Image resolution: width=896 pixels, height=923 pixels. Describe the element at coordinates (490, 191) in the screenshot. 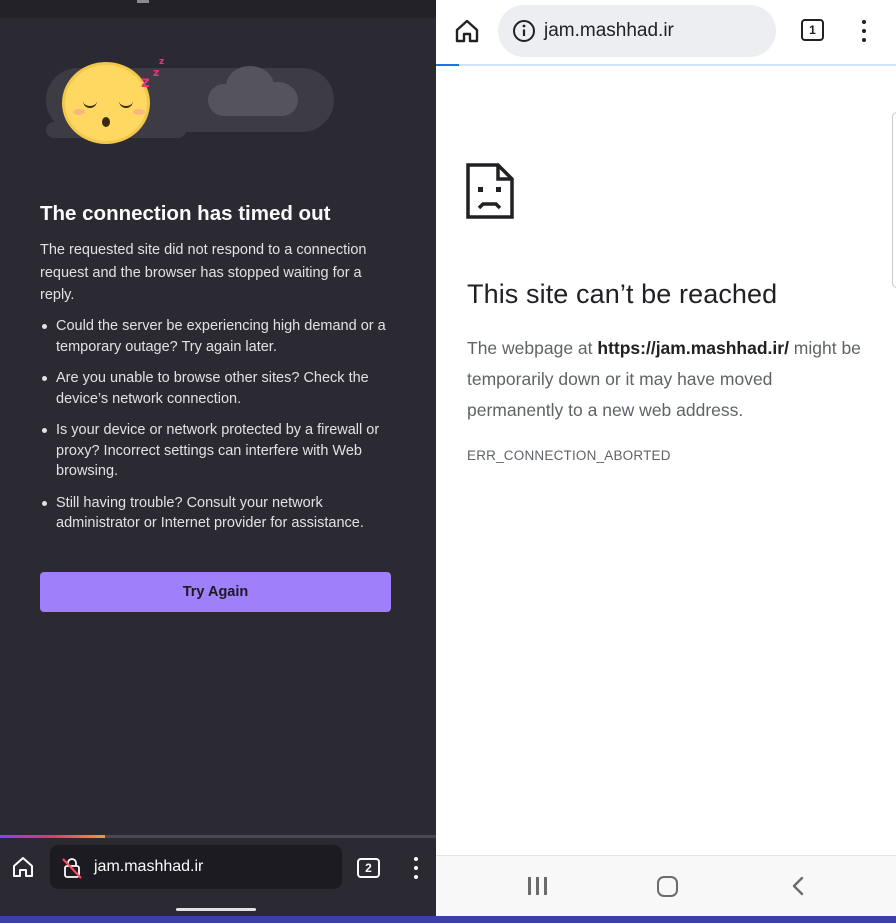

I see `sad-page-icon` at that location.